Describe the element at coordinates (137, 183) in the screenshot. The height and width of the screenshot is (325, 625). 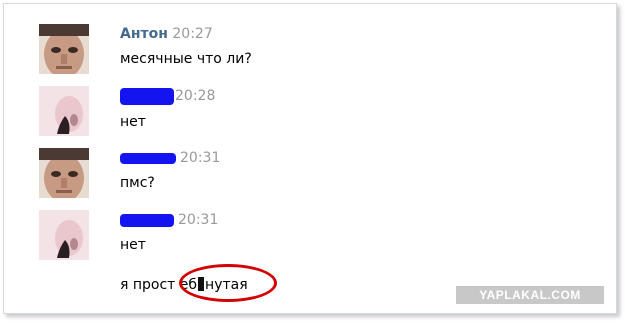
I see `message-text: пмс?` at that location.